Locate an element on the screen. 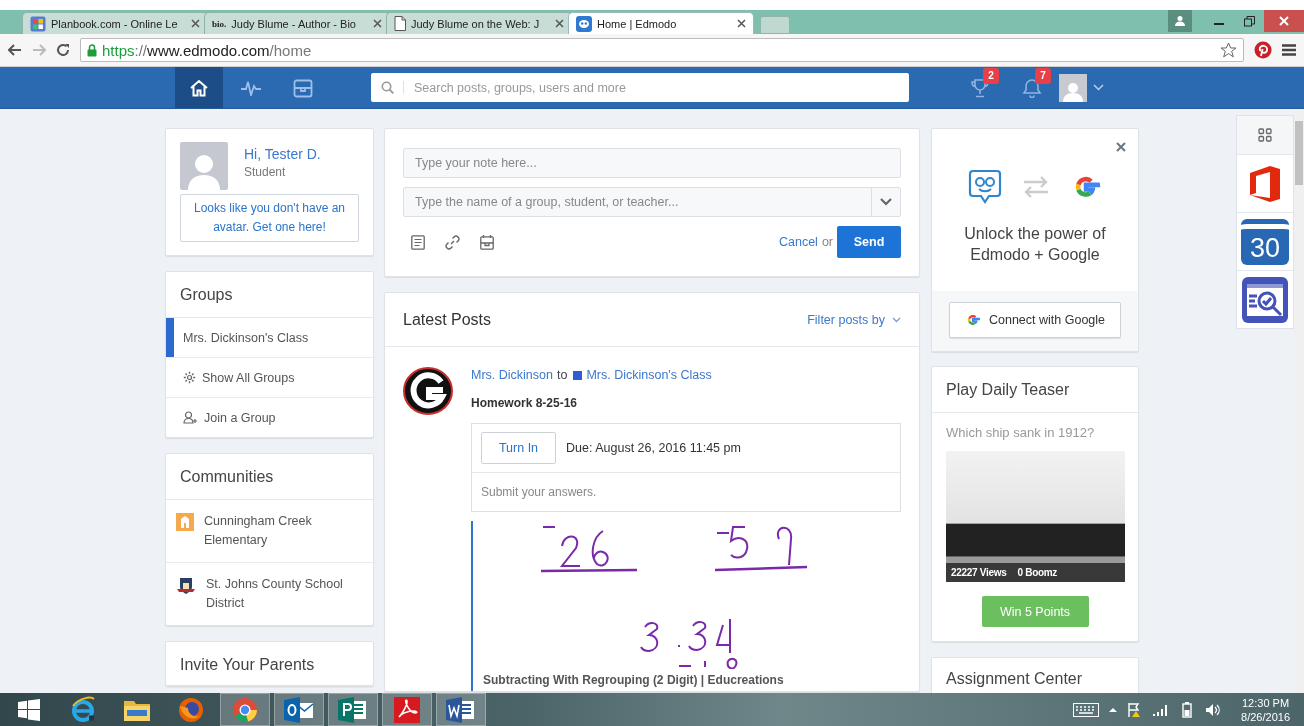 This screenshot has width=1304, height=726. nav-tab is located at coordinates (199, 87).